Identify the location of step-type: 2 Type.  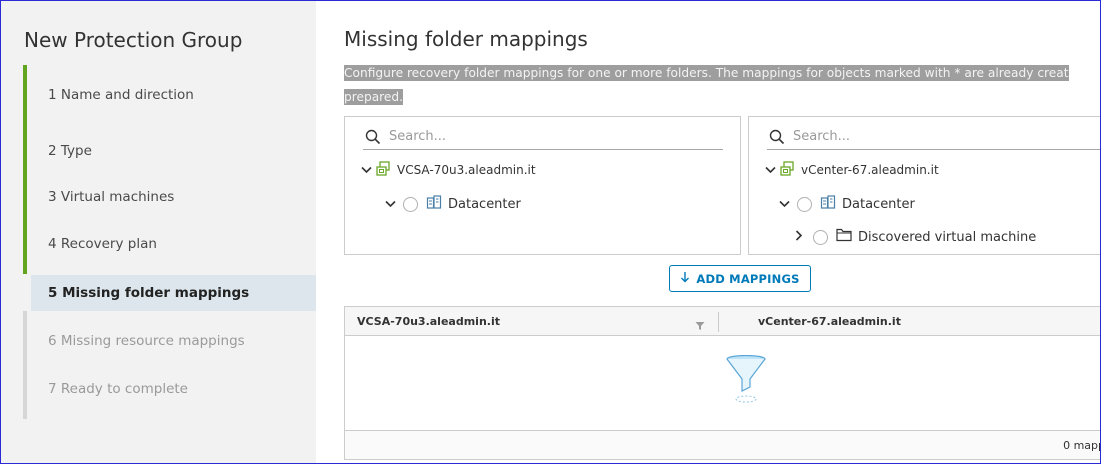
(170, 151).